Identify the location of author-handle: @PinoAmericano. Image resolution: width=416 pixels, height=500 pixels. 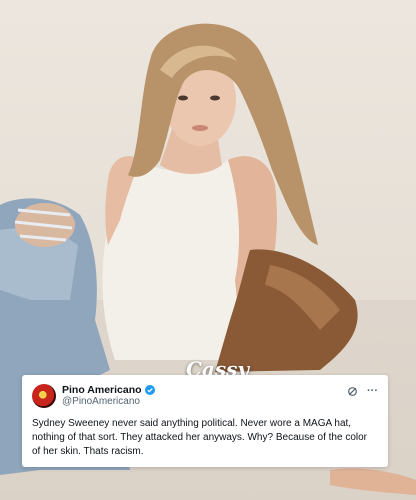
(108, 402).